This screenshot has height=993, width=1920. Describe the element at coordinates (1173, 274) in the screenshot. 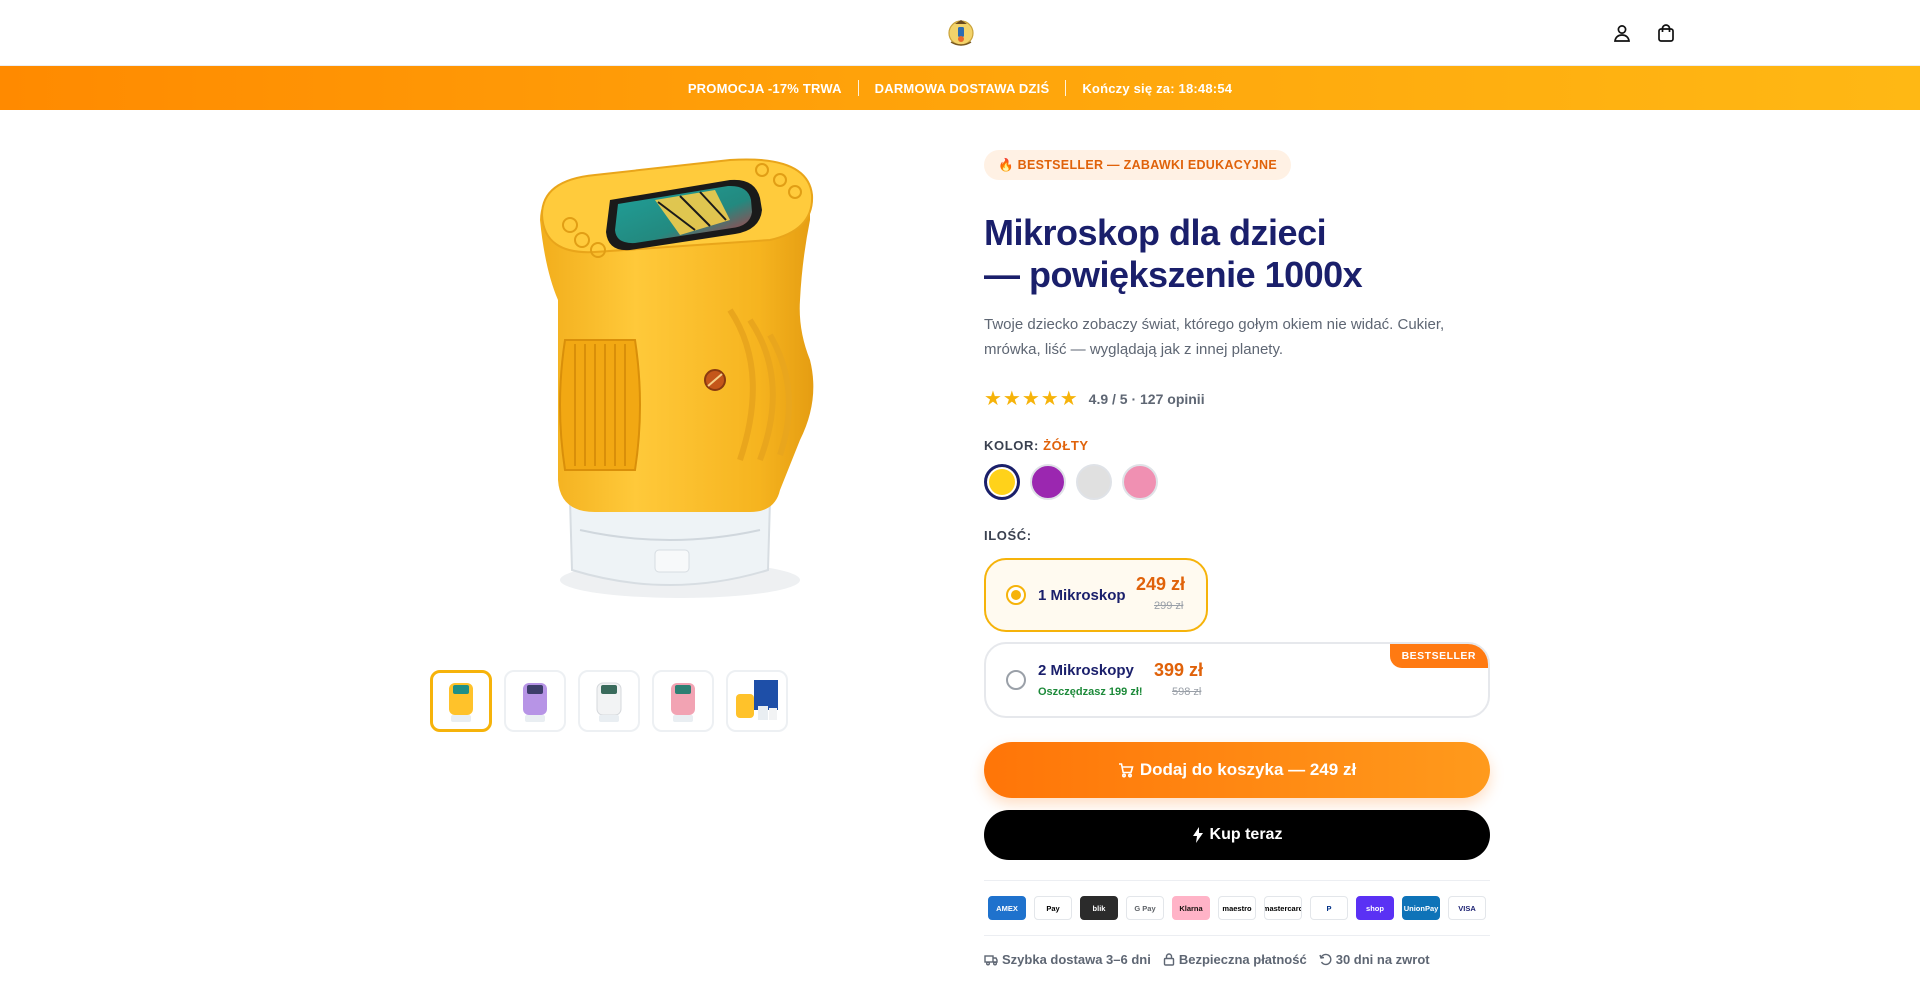

I see `title-line-2: — powiększenie 1000x` at that location.